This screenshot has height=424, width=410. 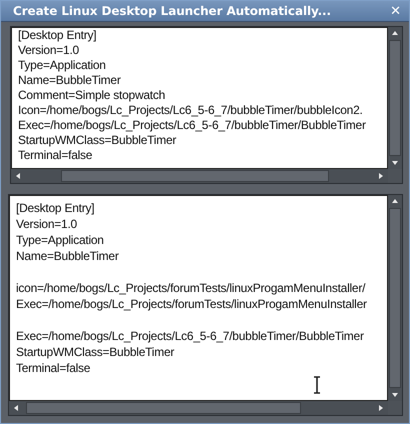 What do you see at coordinates (395, 11) in the screenshot?
I see `close-button: ✕` at bounding box center [395, 11].